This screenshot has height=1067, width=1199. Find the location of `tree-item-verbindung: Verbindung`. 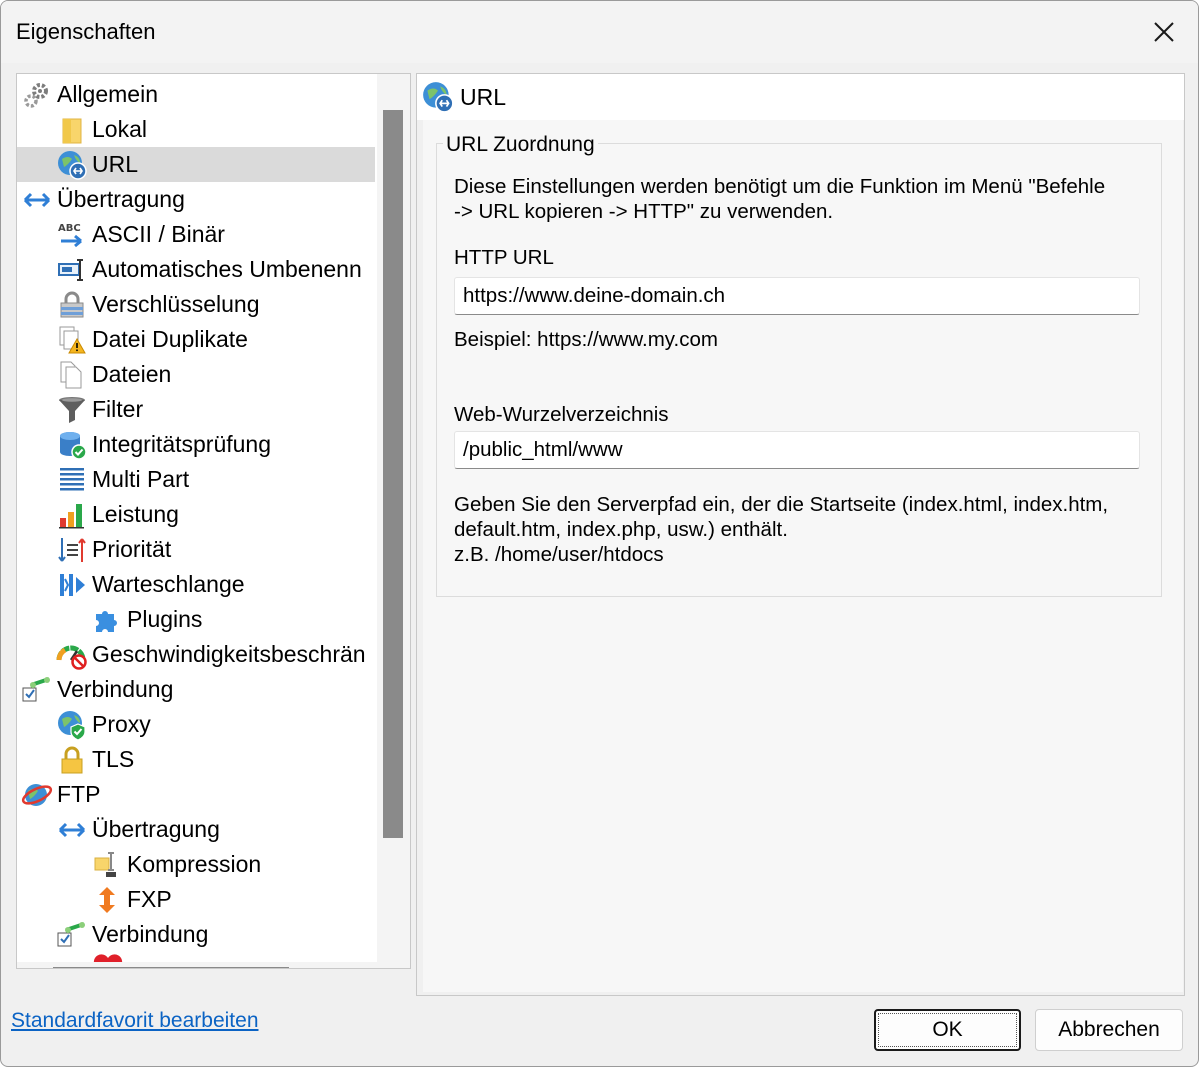

tree-item-verbindung: Verbindung is located at coordinates (97, 689).